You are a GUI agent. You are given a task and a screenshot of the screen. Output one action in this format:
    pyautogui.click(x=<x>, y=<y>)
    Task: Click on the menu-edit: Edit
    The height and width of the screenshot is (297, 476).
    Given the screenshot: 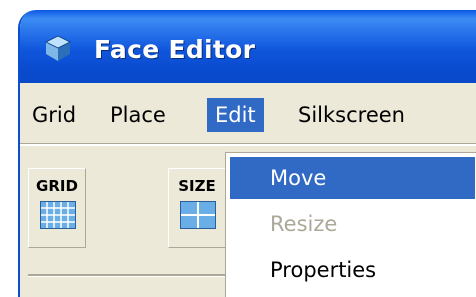 What is the action you would take?
    pyautogui.click(x=235, y=115)
    